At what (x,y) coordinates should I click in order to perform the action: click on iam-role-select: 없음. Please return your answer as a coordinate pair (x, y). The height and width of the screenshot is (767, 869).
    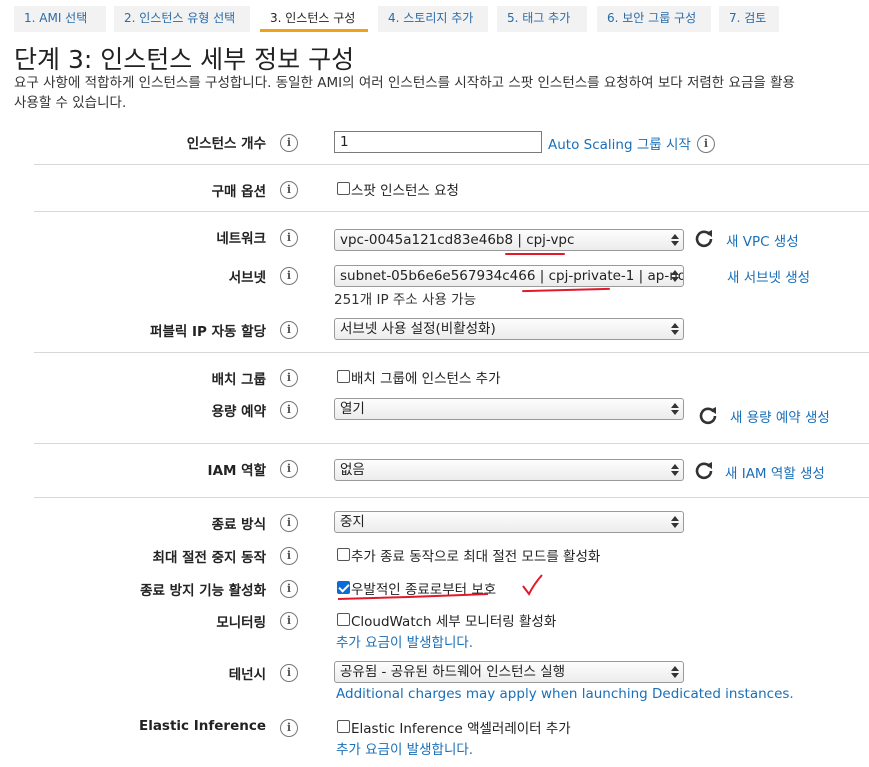
    Looking at the image, I should click on (509, 470).